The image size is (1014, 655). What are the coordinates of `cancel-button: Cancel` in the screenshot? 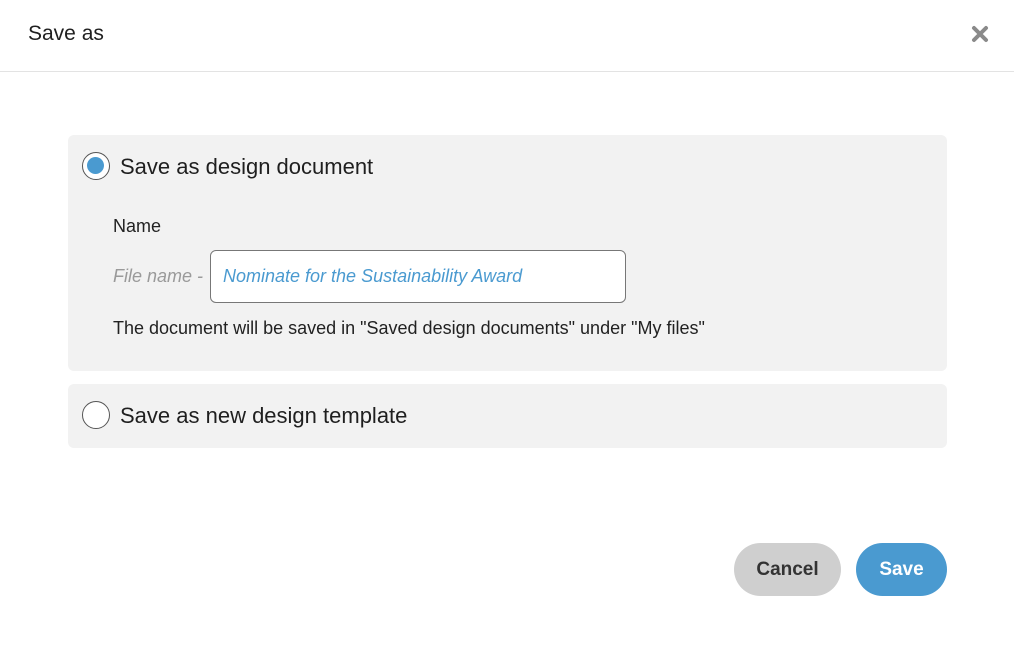 It's located at (787, 569).